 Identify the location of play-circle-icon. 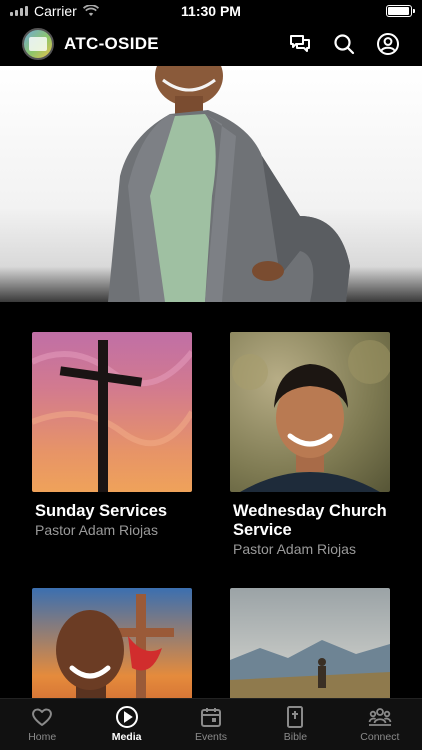
(126, 717).